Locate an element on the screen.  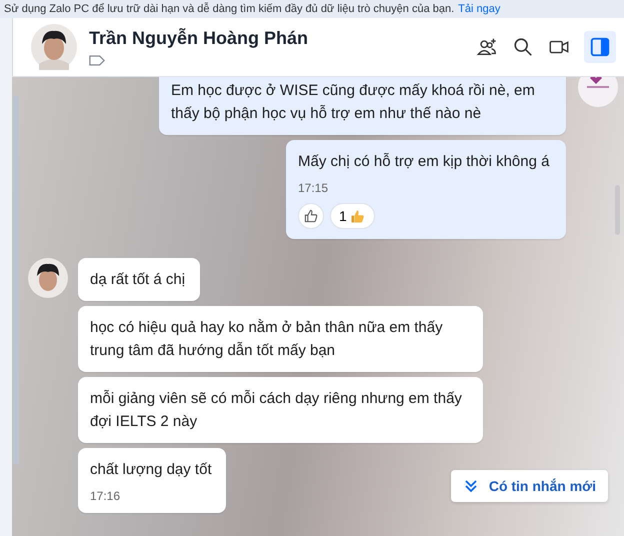
banner-text: Sử dụng Zalo PC để lưu trữ dài hạn và dễ dàng tìm kiếm đầy đủ dữ liệu trò chuyện của bạn. is located at coordinates (229, 9).